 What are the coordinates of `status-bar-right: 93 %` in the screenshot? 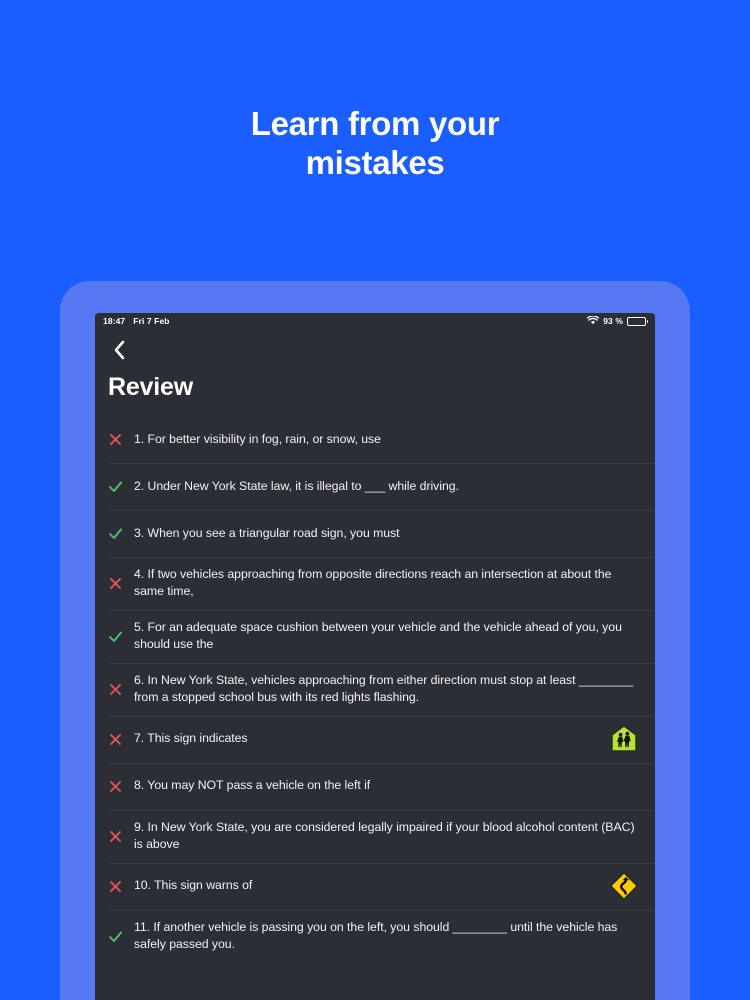 It's located at (617, 321).